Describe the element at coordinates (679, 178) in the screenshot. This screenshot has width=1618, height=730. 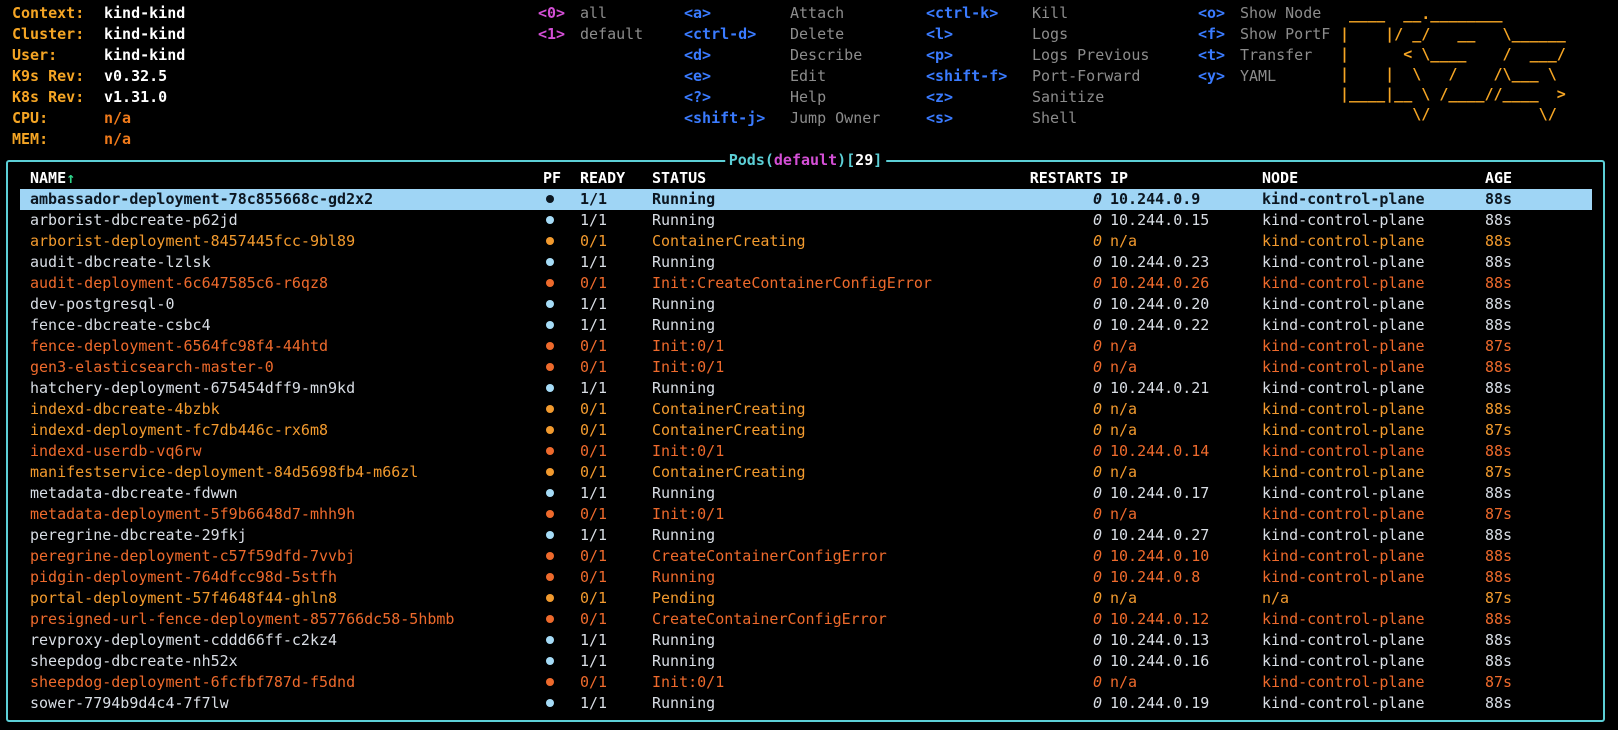
I see `col-status: STATUS` at that location.